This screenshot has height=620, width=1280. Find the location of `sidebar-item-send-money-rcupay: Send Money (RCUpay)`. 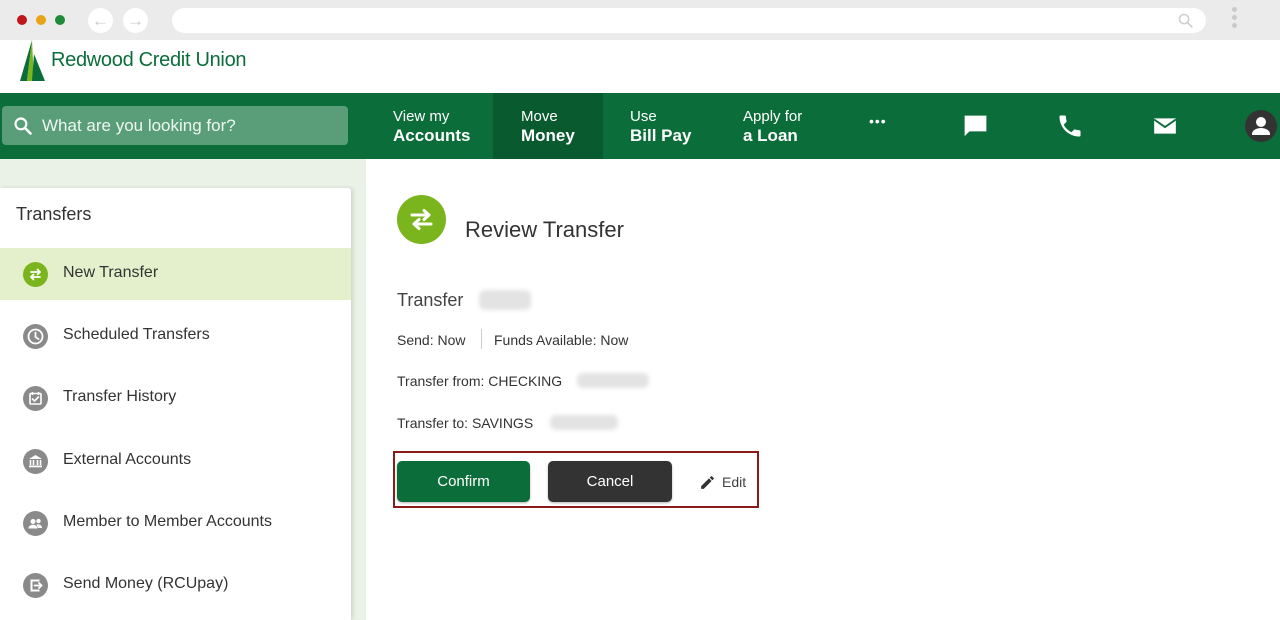

sidebar-item-send-money-rcupay: Send Money (RCUpay) is located at coordinates (175, 585).